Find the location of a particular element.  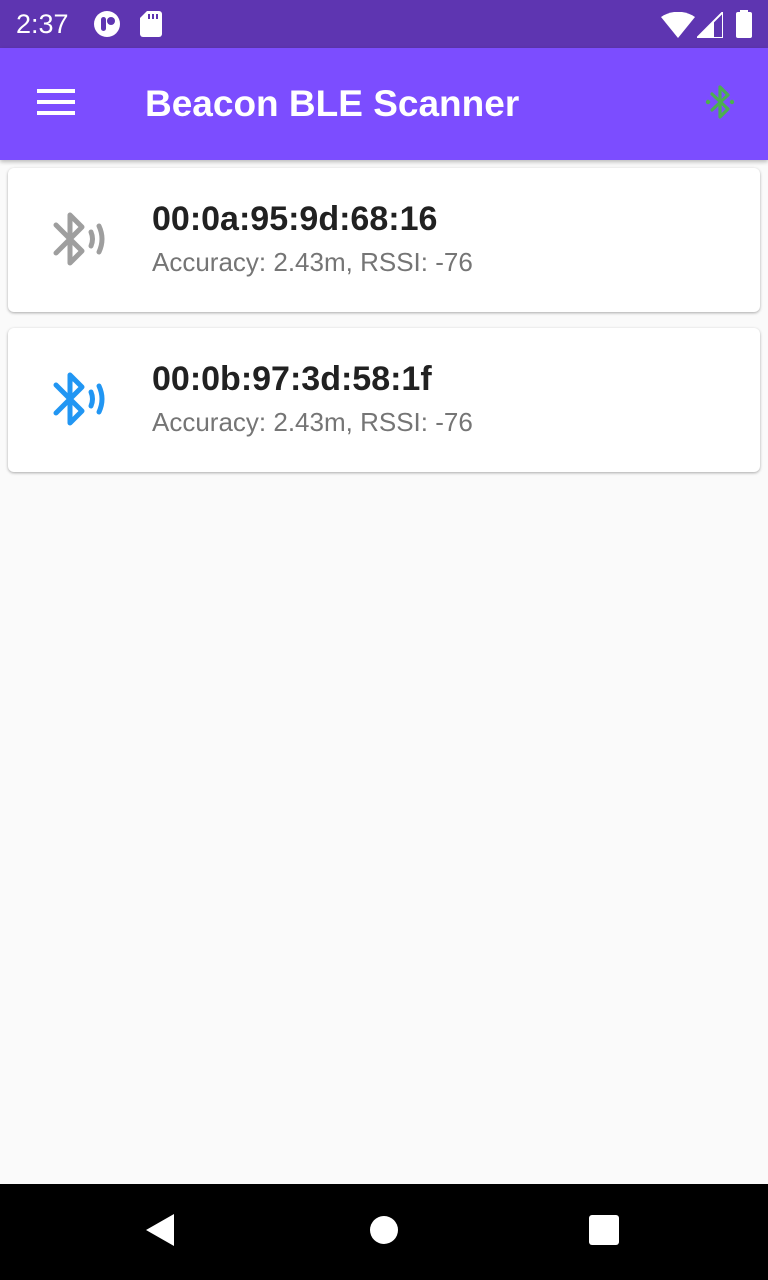

bluetooth-scan-button is located at coordinates (720, 104).